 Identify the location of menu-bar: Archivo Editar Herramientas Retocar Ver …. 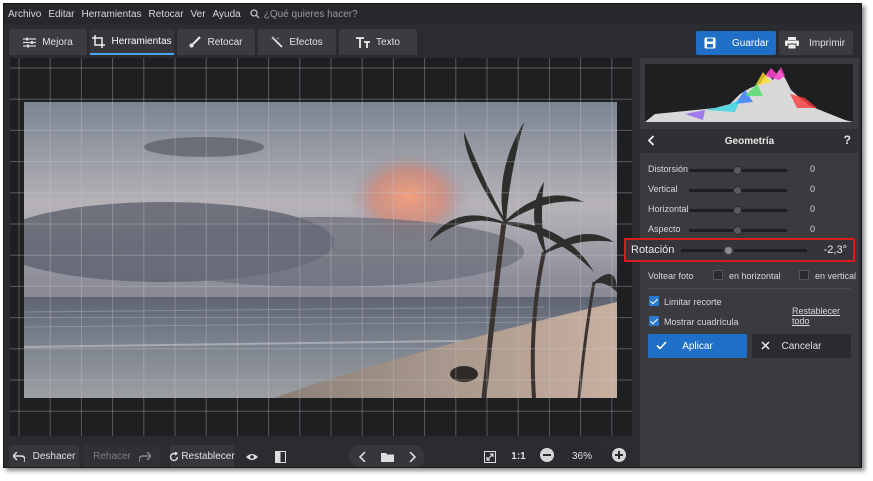
(432, 14).